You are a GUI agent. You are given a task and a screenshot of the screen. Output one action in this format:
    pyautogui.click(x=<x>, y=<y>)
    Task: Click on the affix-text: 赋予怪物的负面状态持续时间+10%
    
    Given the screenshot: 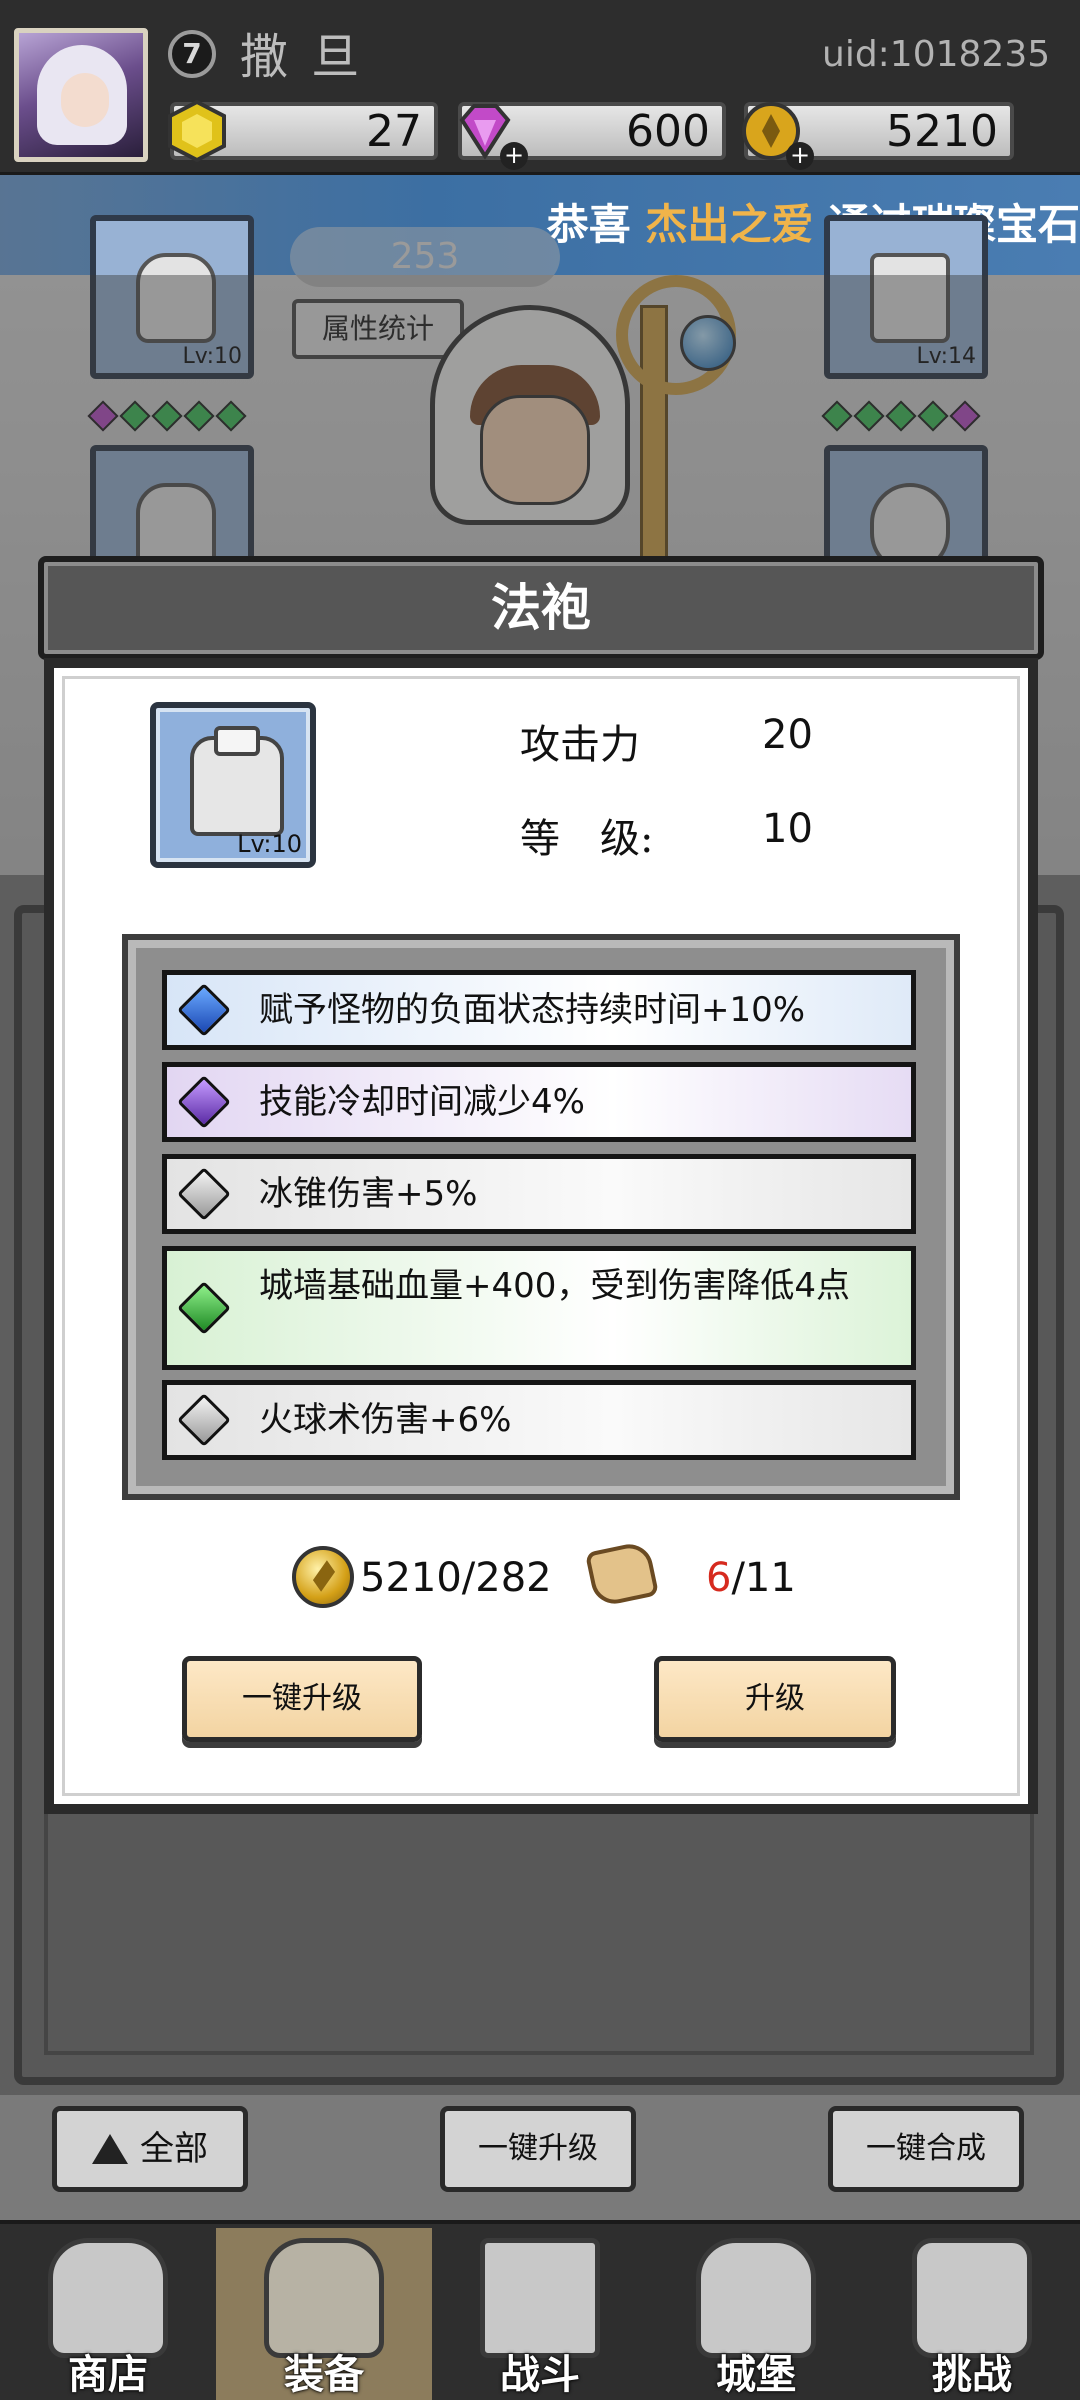 What is the action you would take?
    pyautogui.click(x=532, y=1010)
    